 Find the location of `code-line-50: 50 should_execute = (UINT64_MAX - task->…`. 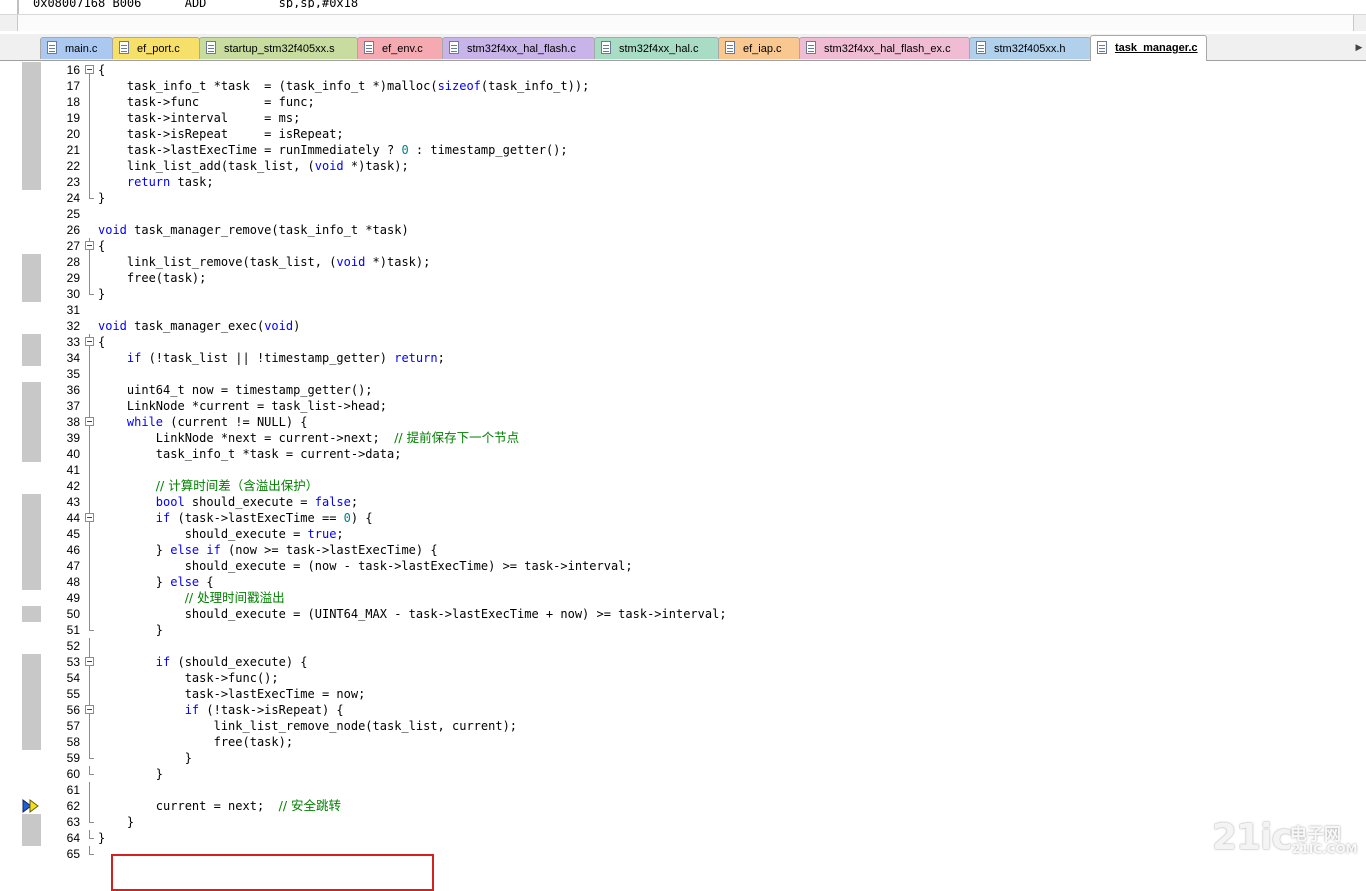

code-line-50: 50 should_execute = (UINT64_MAX - task->… is located at coordinates (683, 614).